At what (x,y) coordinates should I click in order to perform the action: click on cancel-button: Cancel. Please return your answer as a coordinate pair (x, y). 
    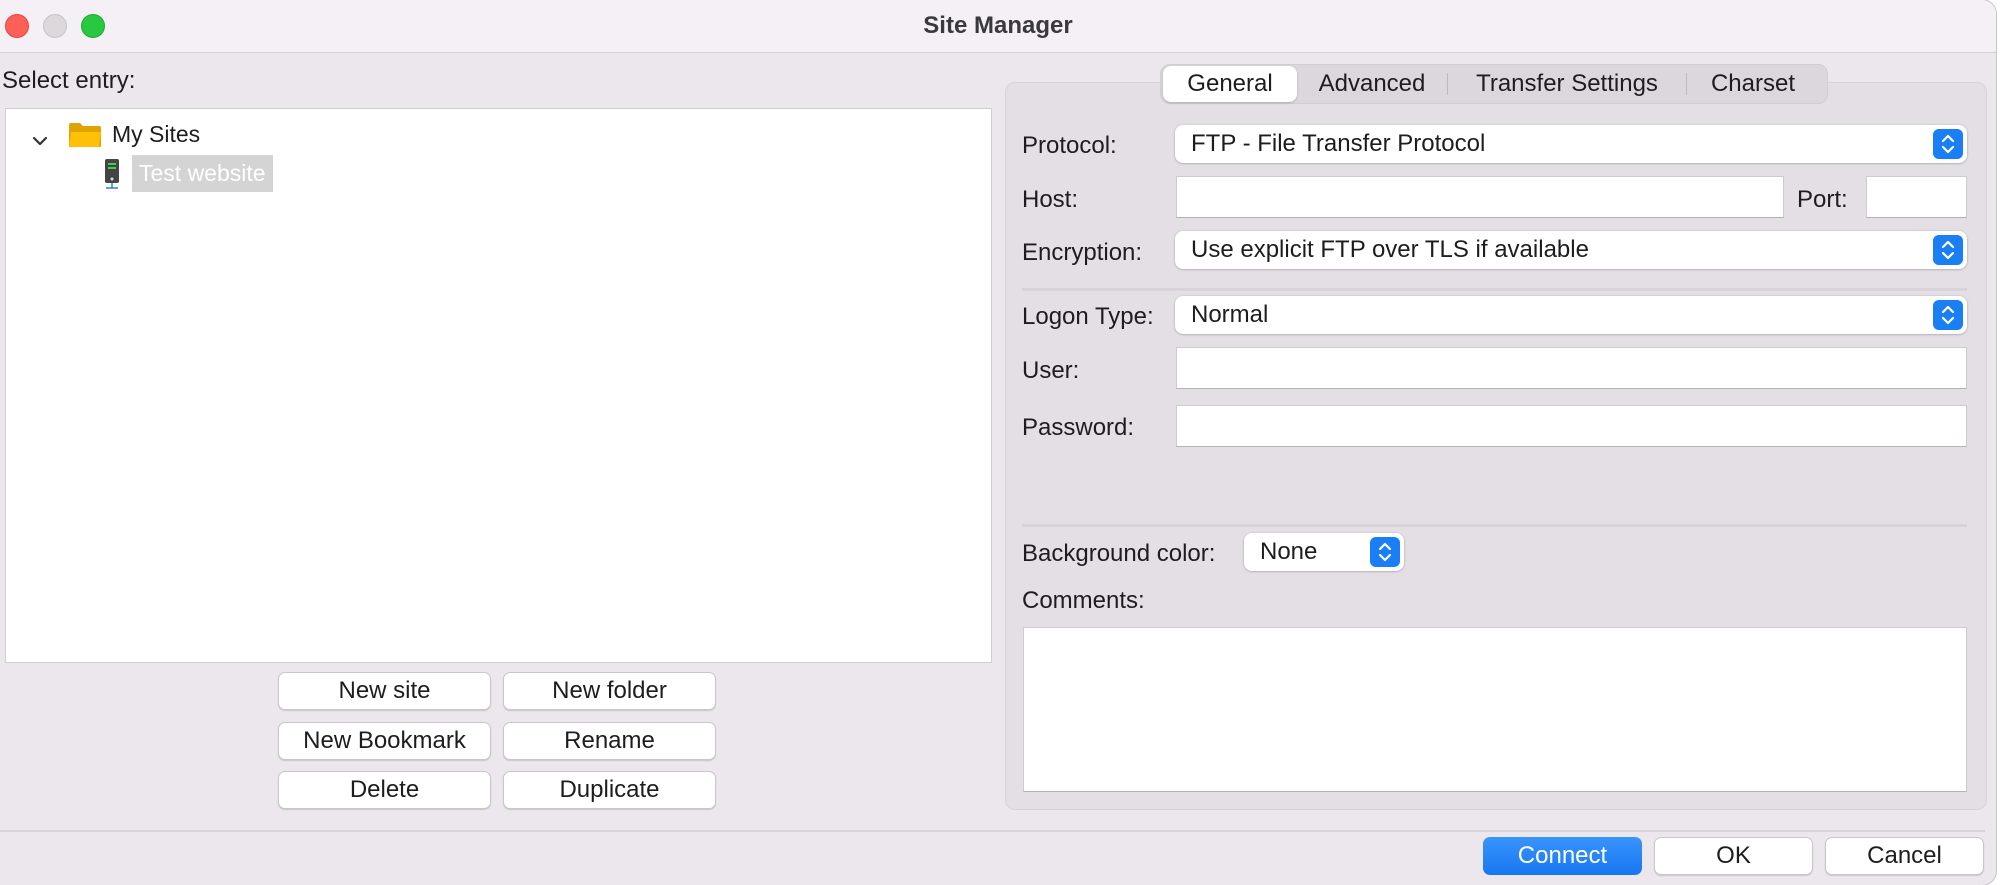
    Looking at the image, I should click on (1904, 856).